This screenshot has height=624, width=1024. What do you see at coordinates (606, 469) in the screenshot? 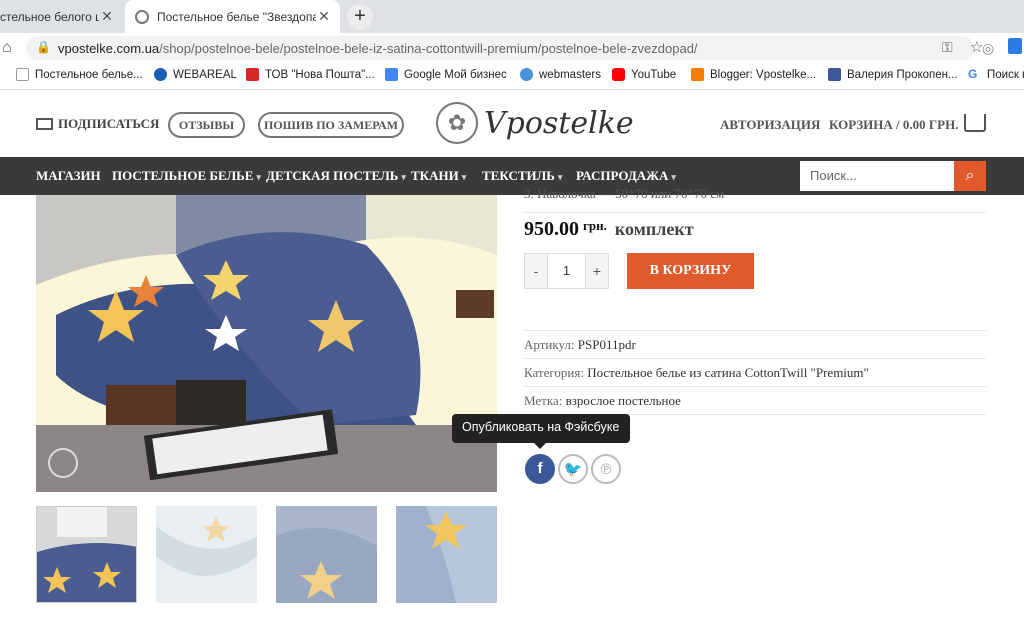
I see `pinterest-share-icon: ℗` at bounding box center [606, 469].